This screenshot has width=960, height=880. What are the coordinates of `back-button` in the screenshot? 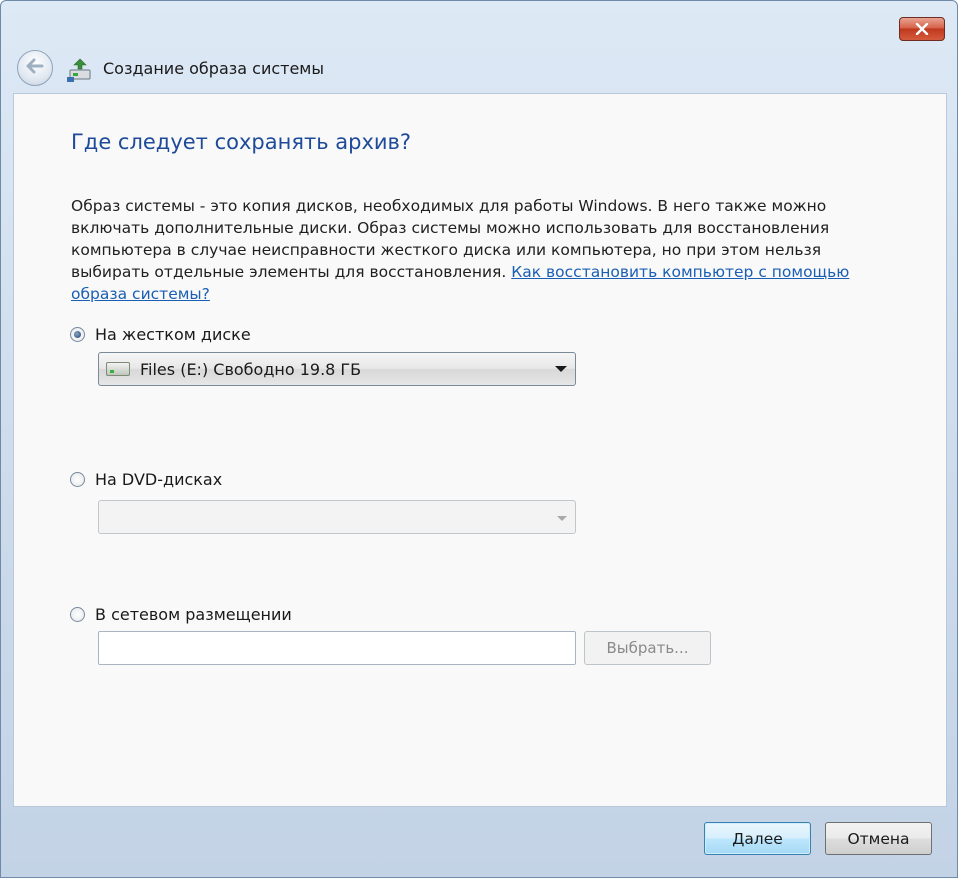 It's located at (35, 68).